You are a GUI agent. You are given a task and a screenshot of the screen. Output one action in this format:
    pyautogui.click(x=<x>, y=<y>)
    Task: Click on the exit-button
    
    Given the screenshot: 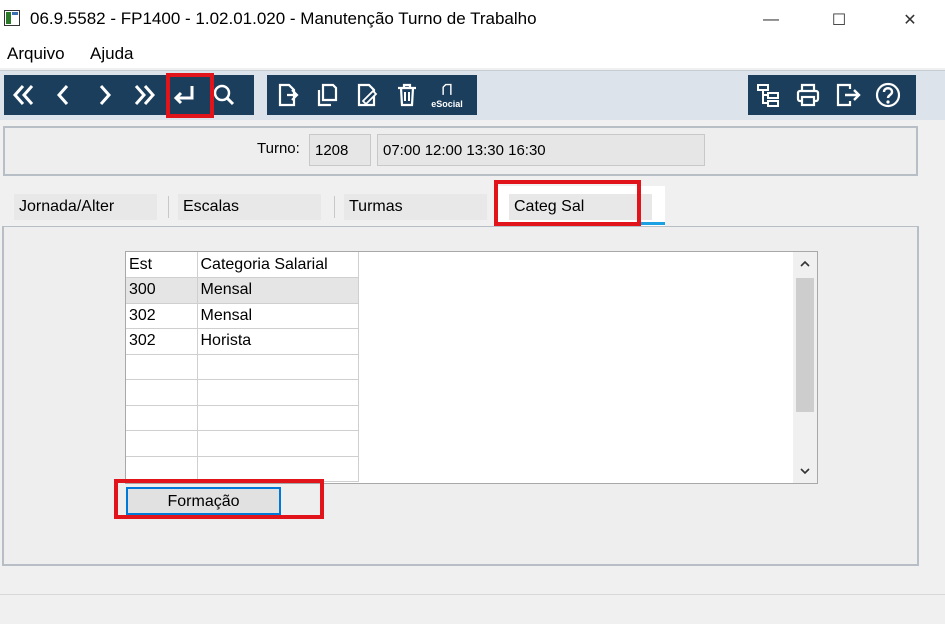 What is the action you would take?
    pyautogui.click(x=848, y=95)
    